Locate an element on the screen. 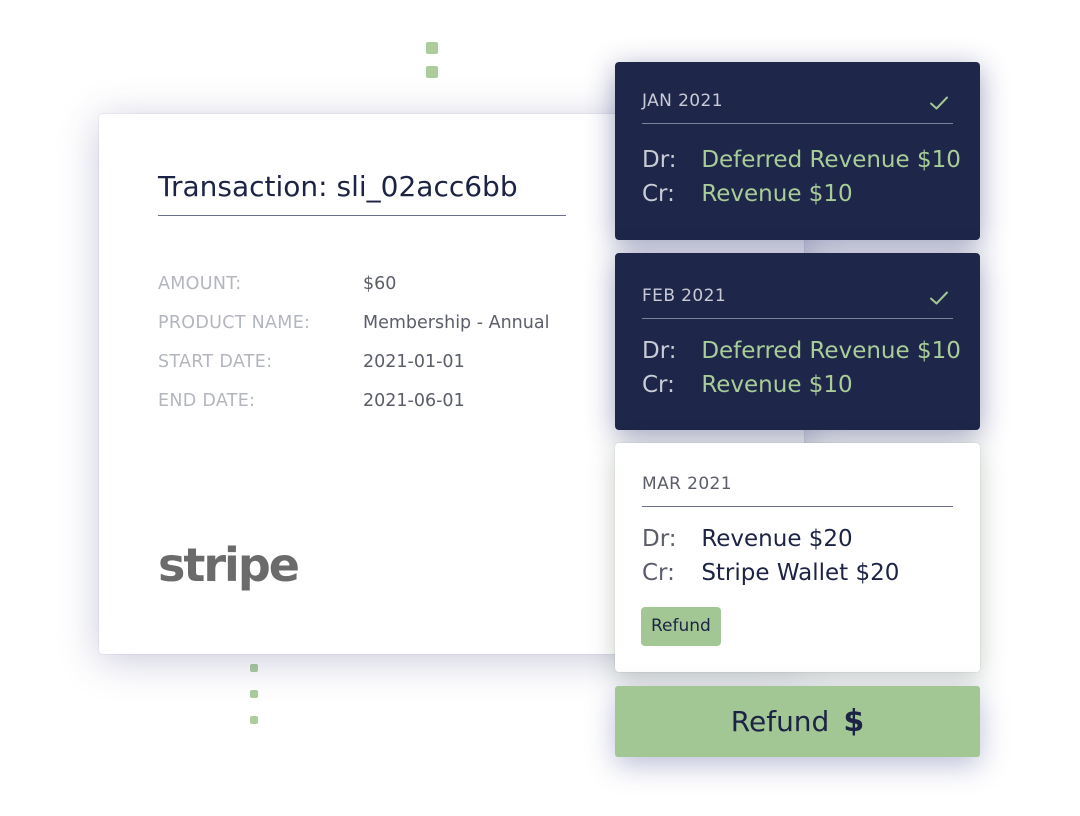 The image size is (1080, 816). field-value: 2021-06-01 is located at coordinates (414, 401).